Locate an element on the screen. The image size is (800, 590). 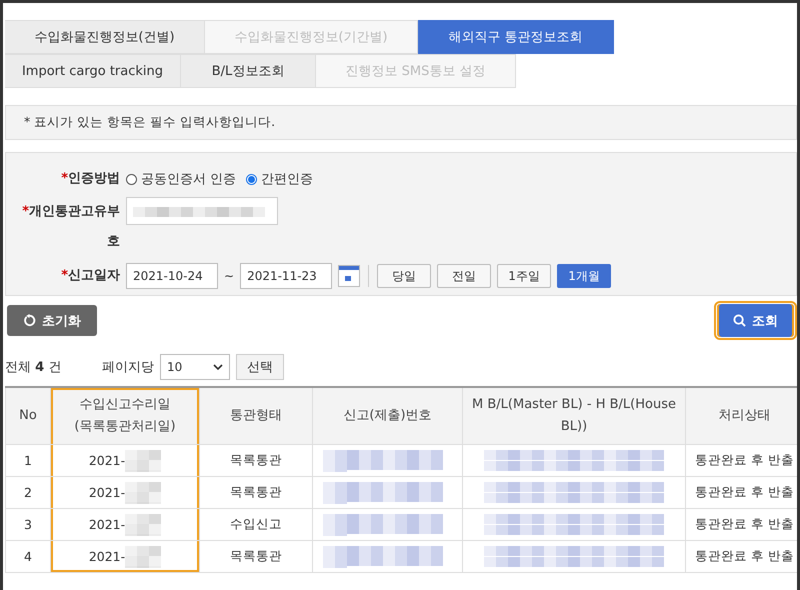
table-cell: 4 is located at coordinates (28, 556).